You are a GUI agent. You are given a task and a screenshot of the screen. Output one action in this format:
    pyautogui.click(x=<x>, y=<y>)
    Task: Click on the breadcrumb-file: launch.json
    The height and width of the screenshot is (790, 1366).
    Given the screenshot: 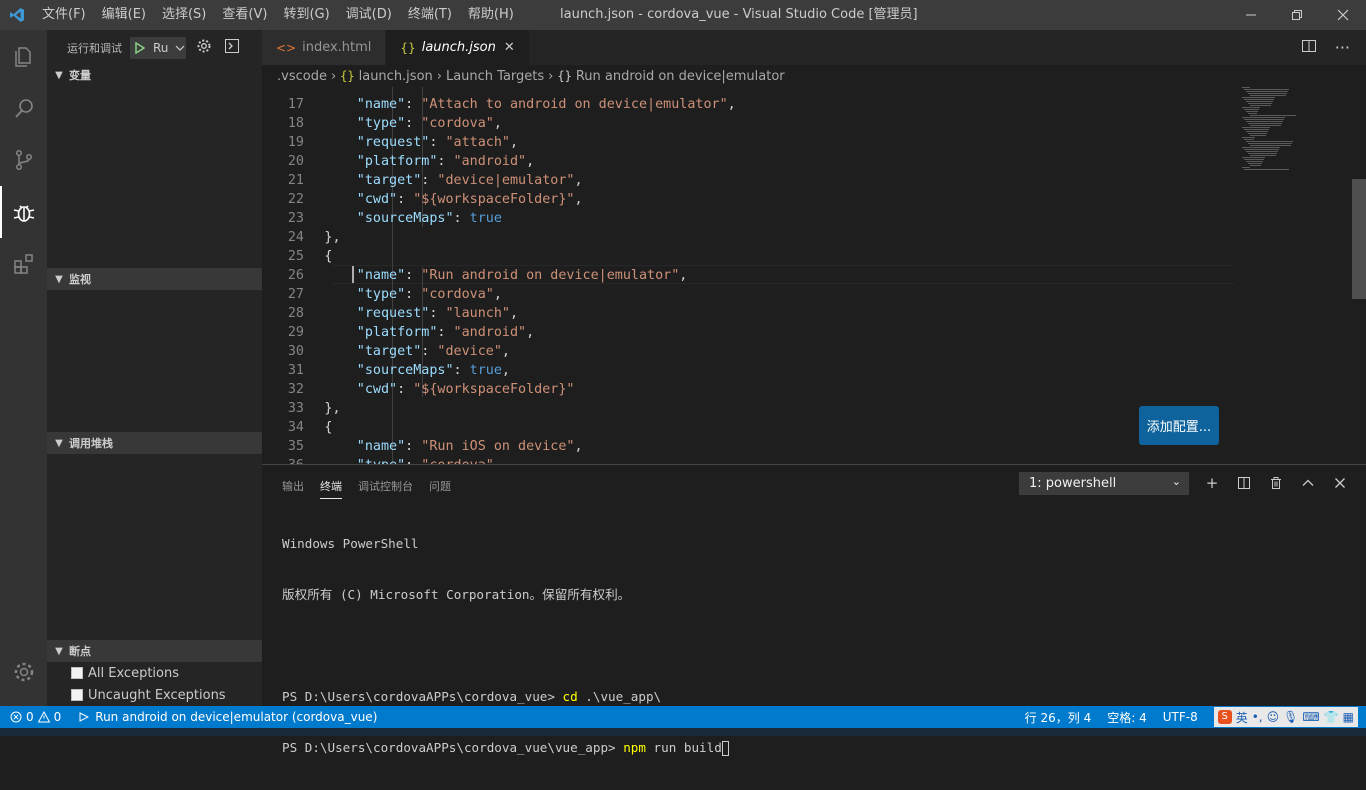 What is the action you would take?
    pyautogui.click(x=396, y=76)
    